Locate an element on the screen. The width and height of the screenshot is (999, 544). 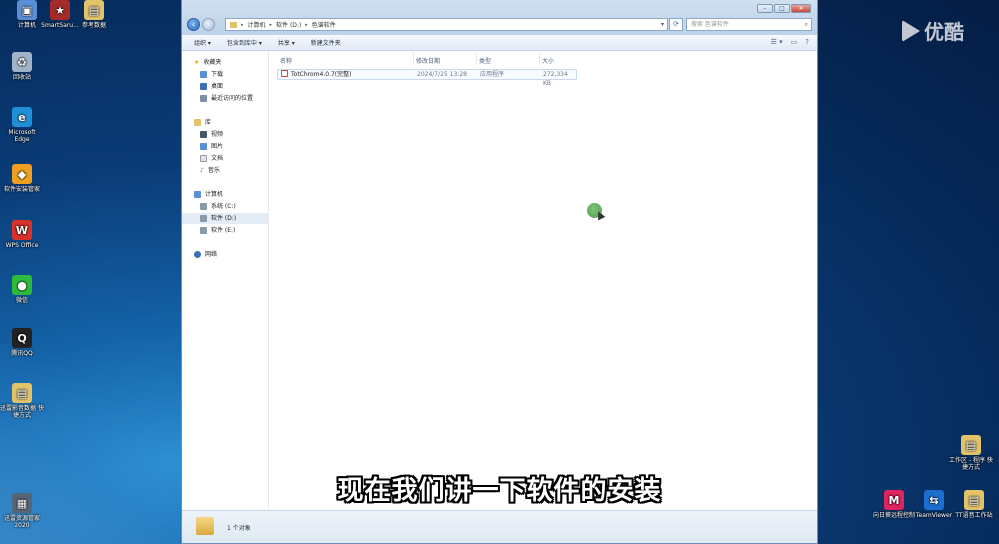
search-input: 搜索 色谱软件 ⌕ is located at coordinates (749, 24).